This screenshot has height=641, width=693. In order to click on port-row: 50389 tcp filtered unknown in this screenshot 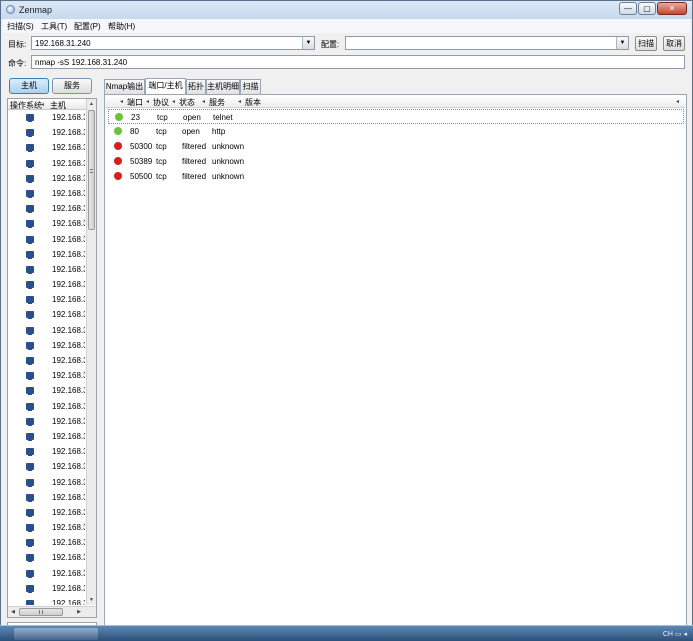, I will do `click(396, 161)`.